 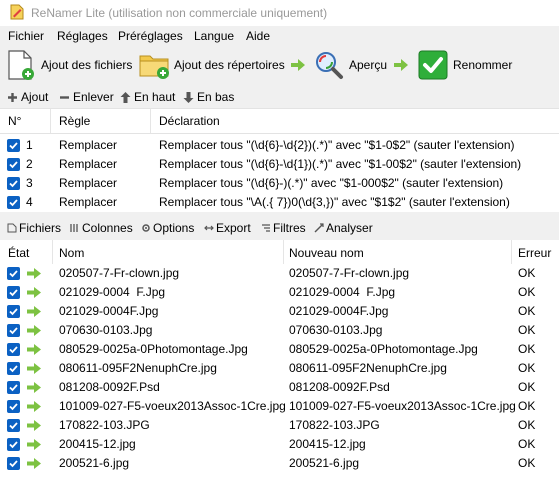 What do you see at coordinates (279, 387) in the screenshot?
I see `file-row: 081208-0092F.Psd 081208-0092F.Psd OK` at bounding box center [279, 387].